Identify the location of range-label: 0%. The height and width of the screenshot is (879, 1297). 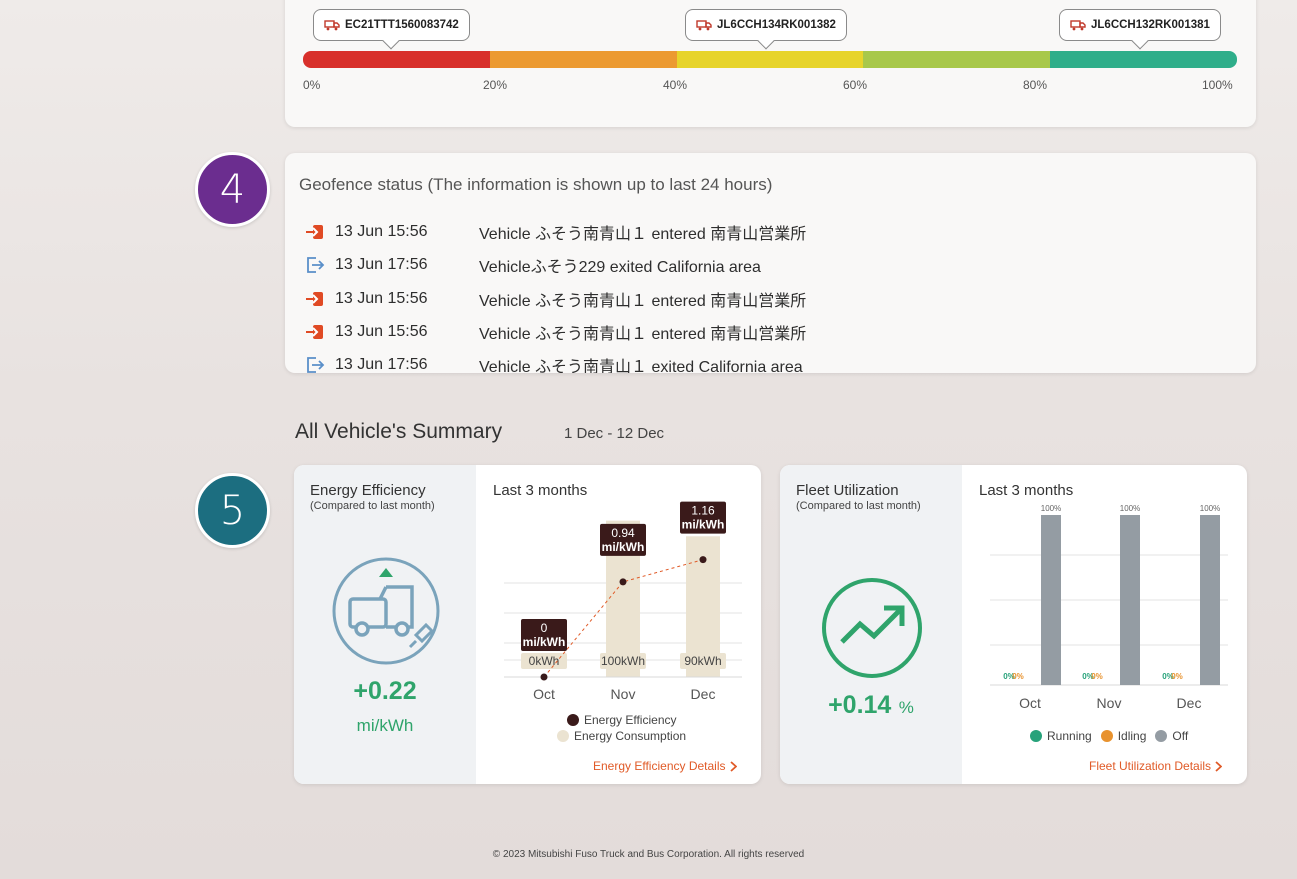
(312, 85).